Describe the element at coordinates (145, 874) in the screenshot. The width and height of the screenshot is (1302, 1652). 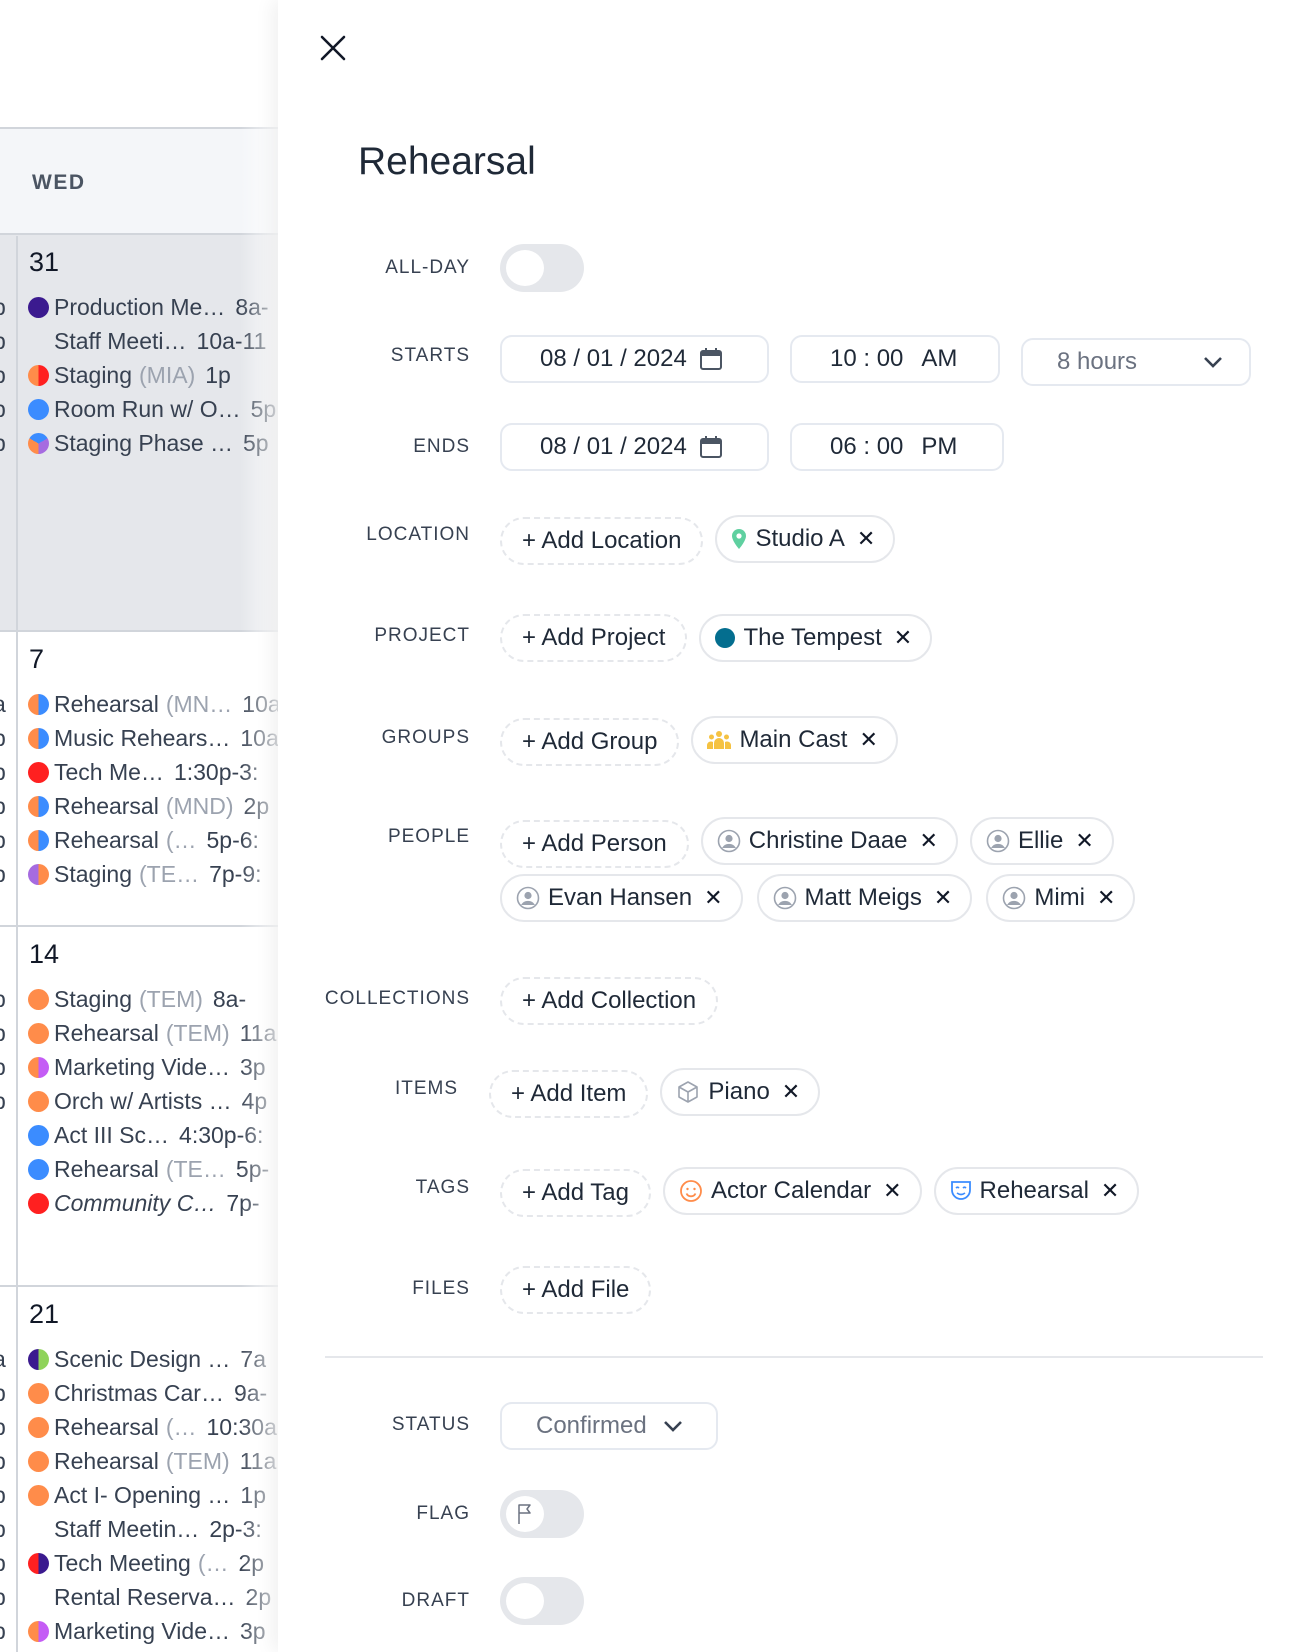
I see `calendar-event: Staging (TE… 7p-9:` at that location.